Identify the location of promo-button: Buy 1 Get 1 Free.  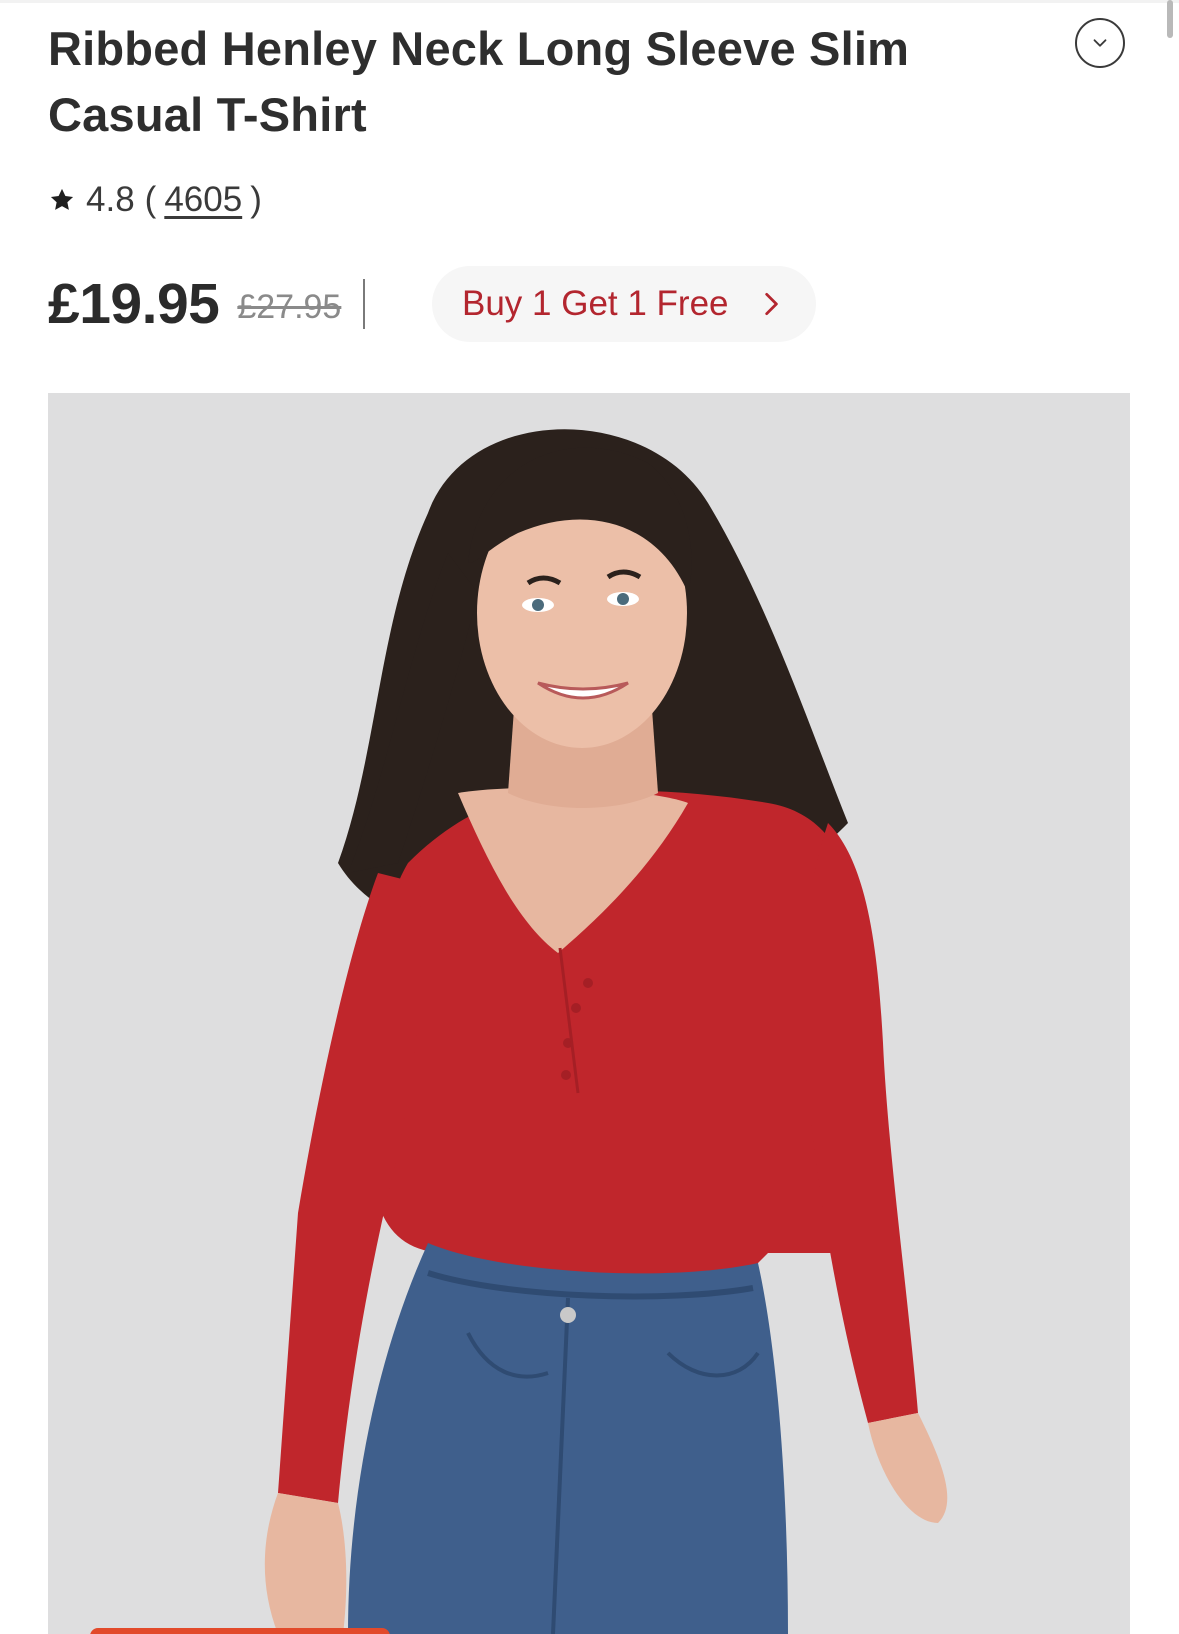
(624, 304).